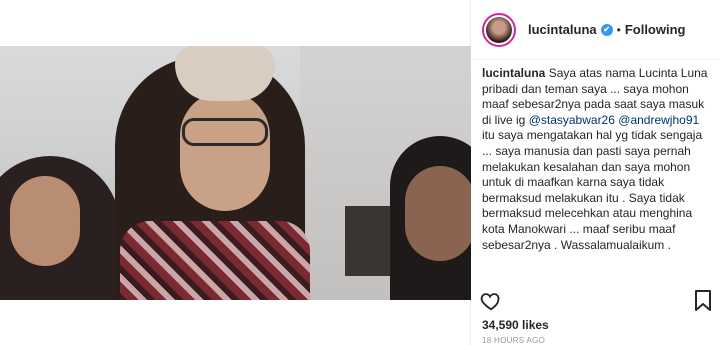 This screenshot has width=720, height=345. I want to click on avatar, so click(499, 29).